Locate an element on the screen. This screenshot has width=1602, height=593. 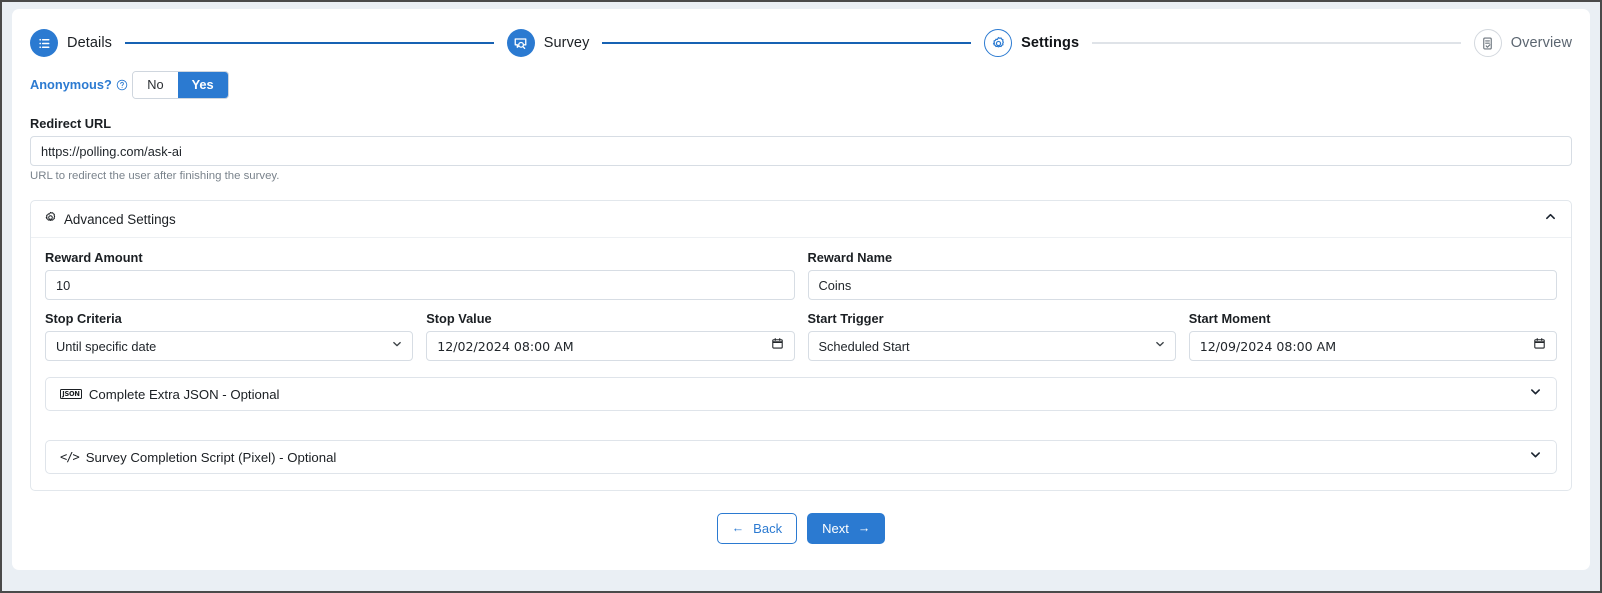
start-moment-field: Start Moment is located at coordinates (1372, 336).